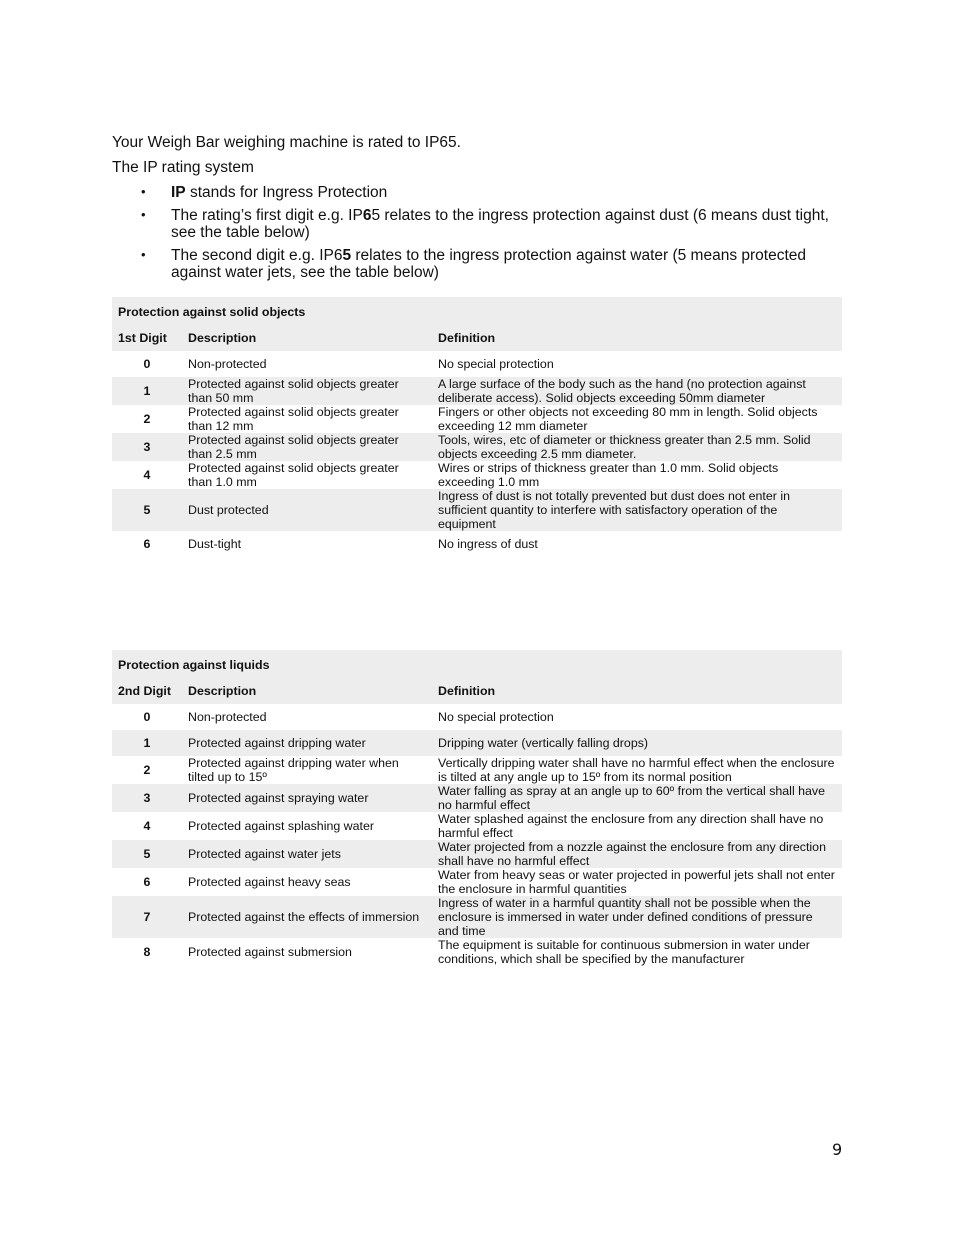 This screenshot has width=954, height=1235. What do you see at coordinates (147, 952) in the screenshot?
I see `digit-cell: 8` at bounding box center [147, 952].